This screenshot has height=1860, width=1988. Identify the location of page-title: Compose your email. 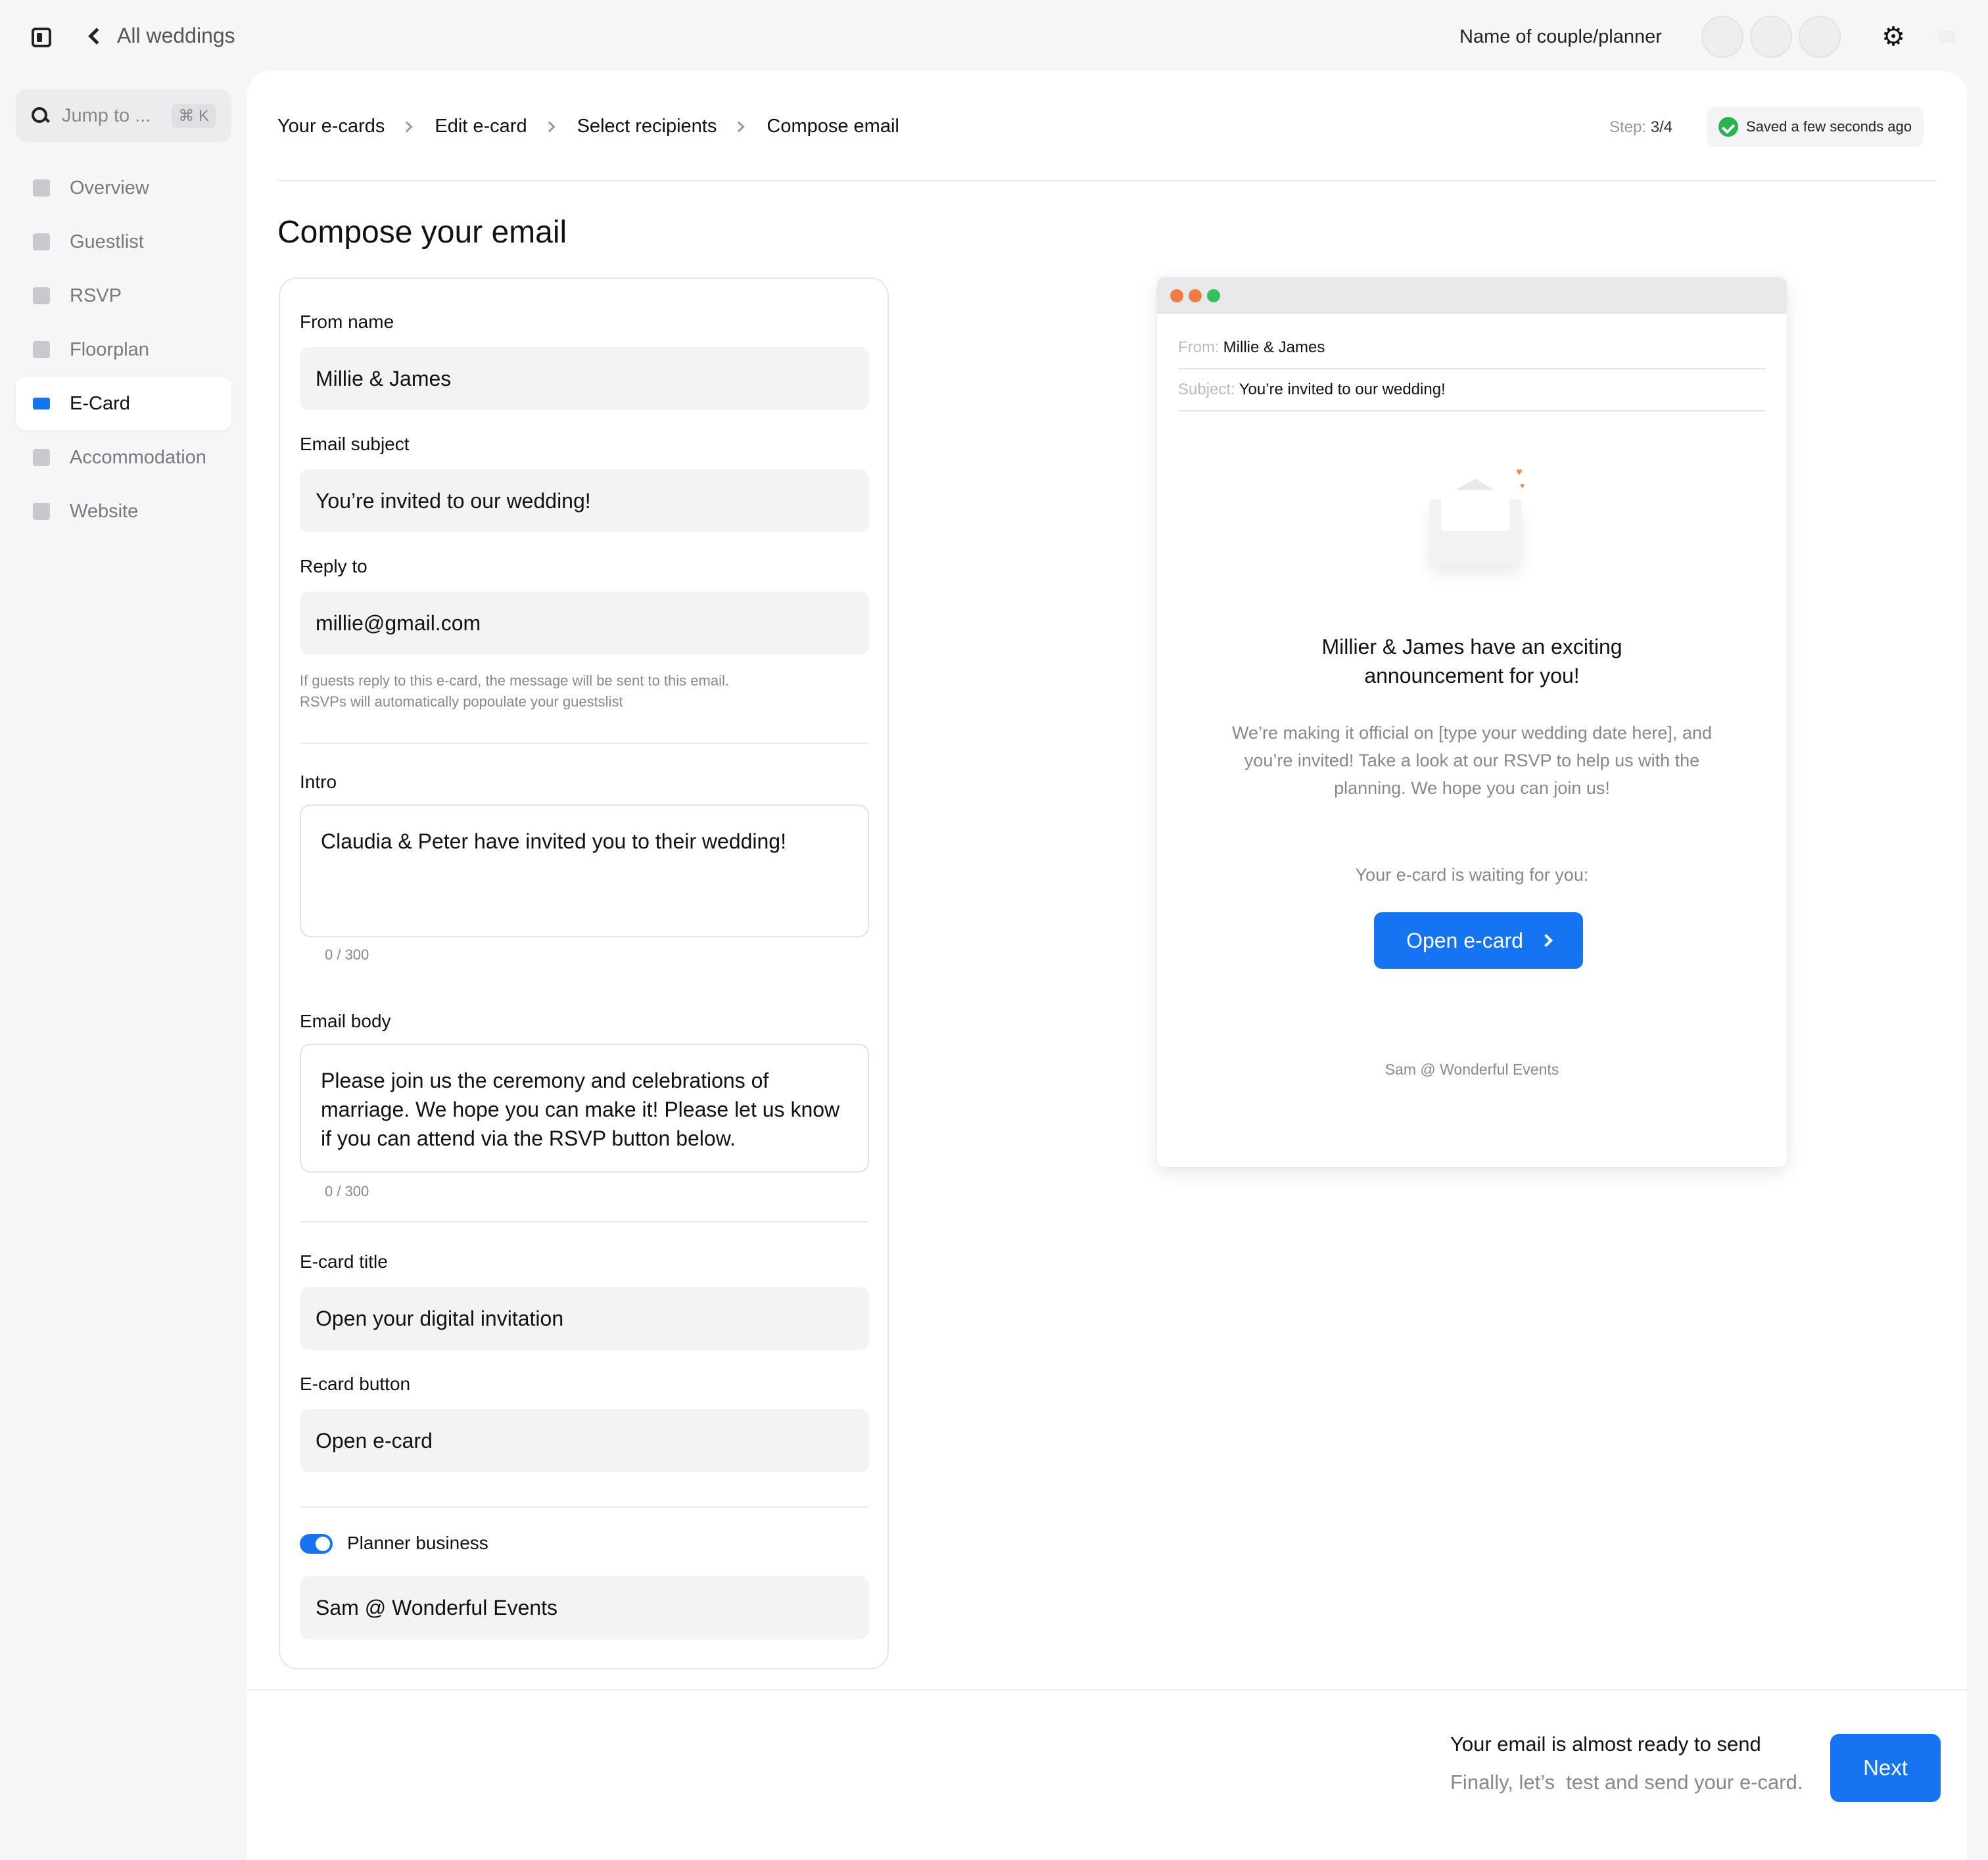
(422, 232).